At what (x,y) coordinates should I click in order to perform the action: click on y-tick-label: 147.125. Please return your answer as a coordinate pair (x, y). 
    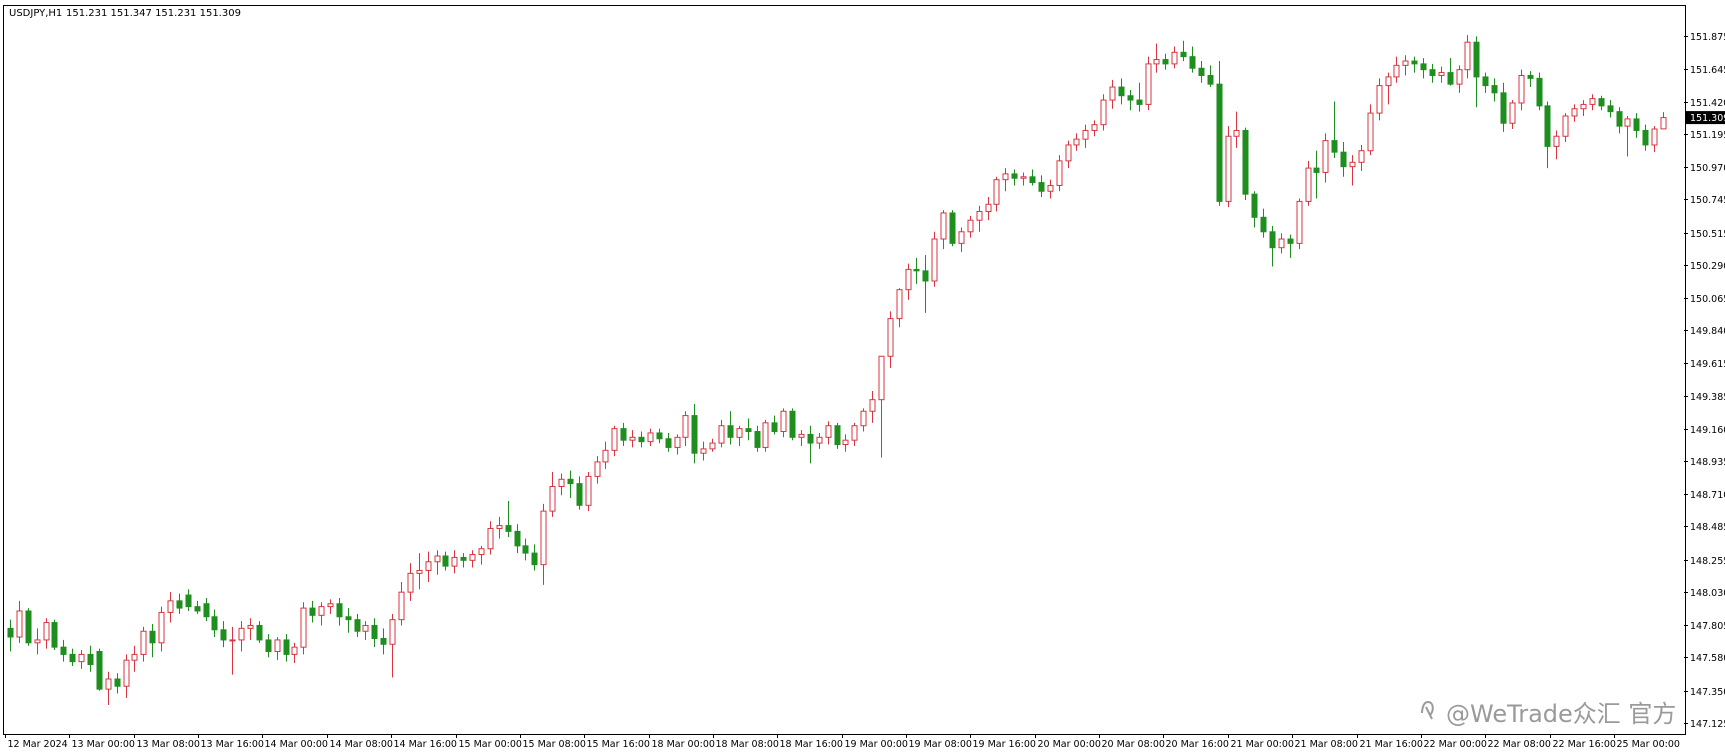
    Looking at the image, I should click on (1707, 724).